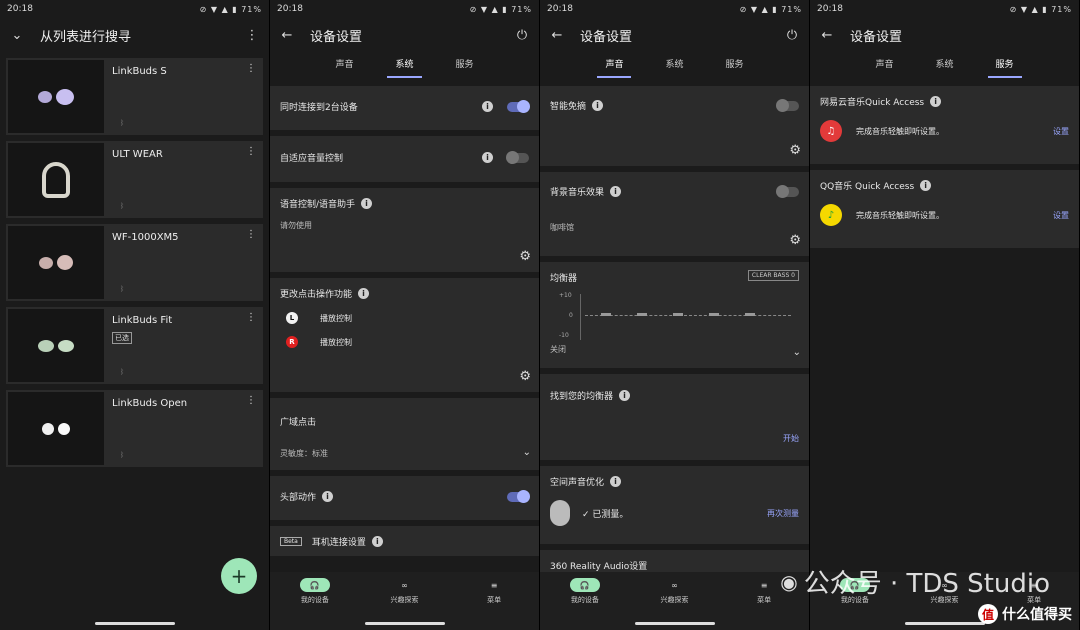 This screenshot has width=1080, height=630. Describe the element at coordinates (122, 338) in the screenshot. I see `selected-badge: 已选` at that location.